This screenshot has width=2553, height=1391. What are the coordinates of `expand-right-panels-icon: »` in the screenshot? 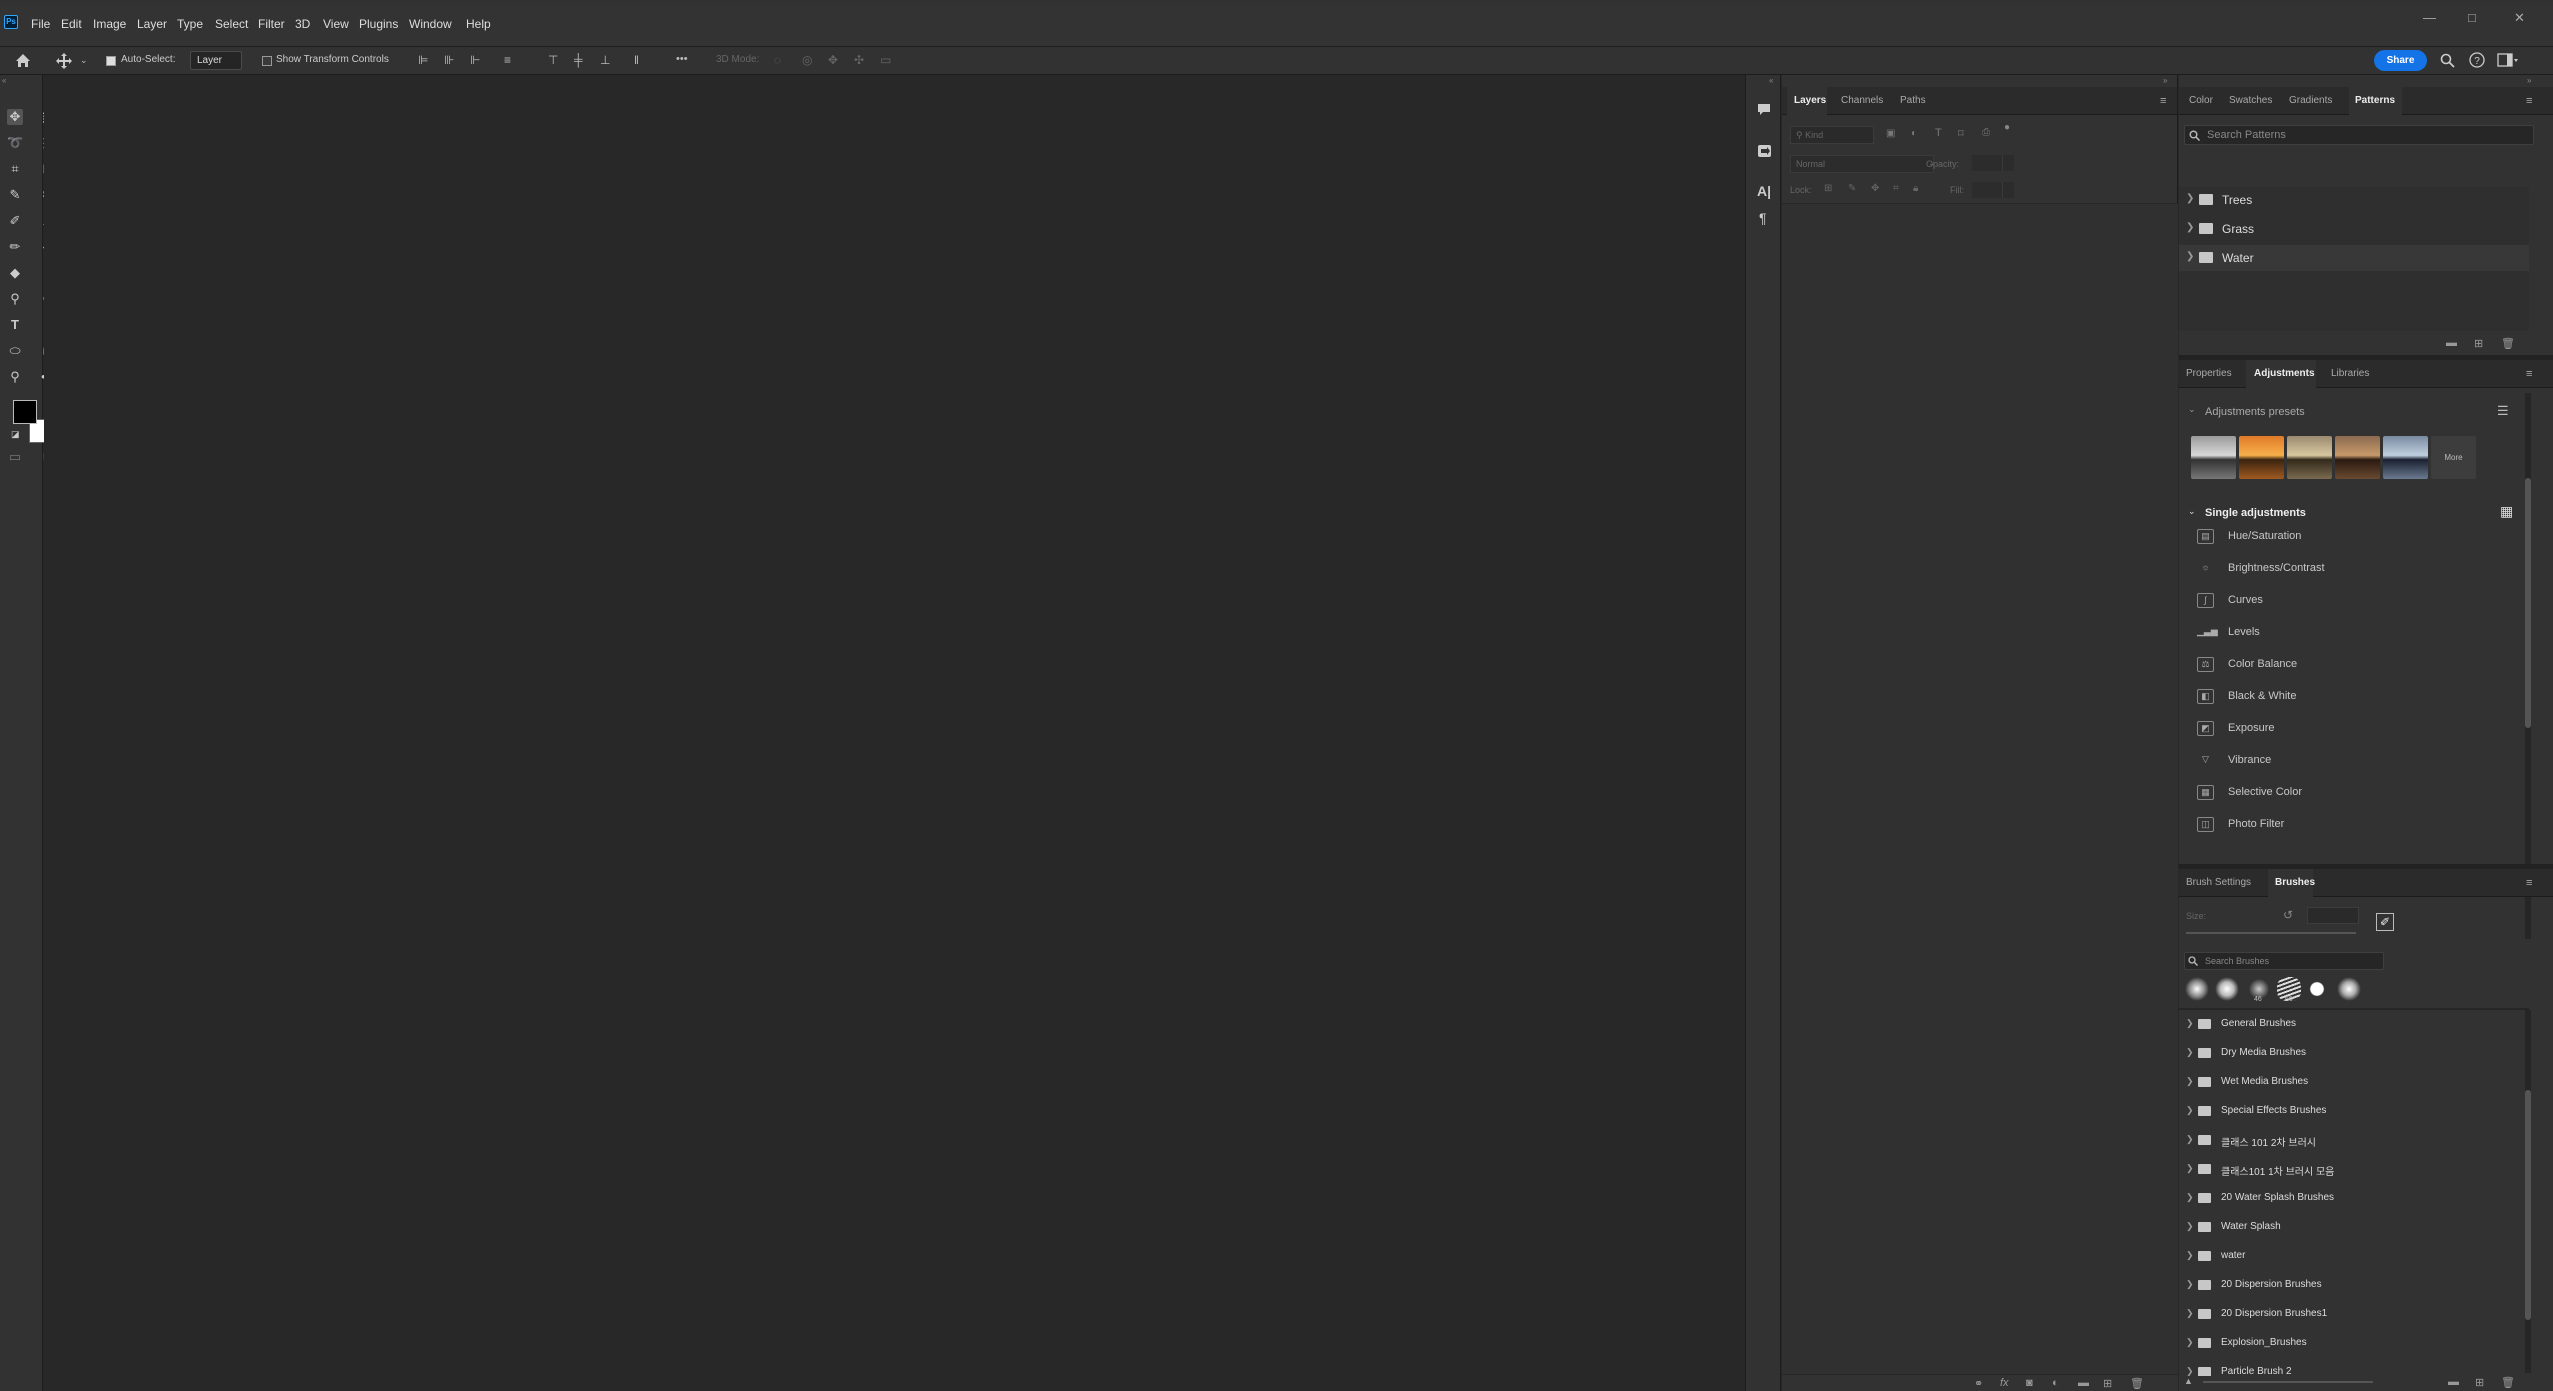 It's located at (2529, 80).